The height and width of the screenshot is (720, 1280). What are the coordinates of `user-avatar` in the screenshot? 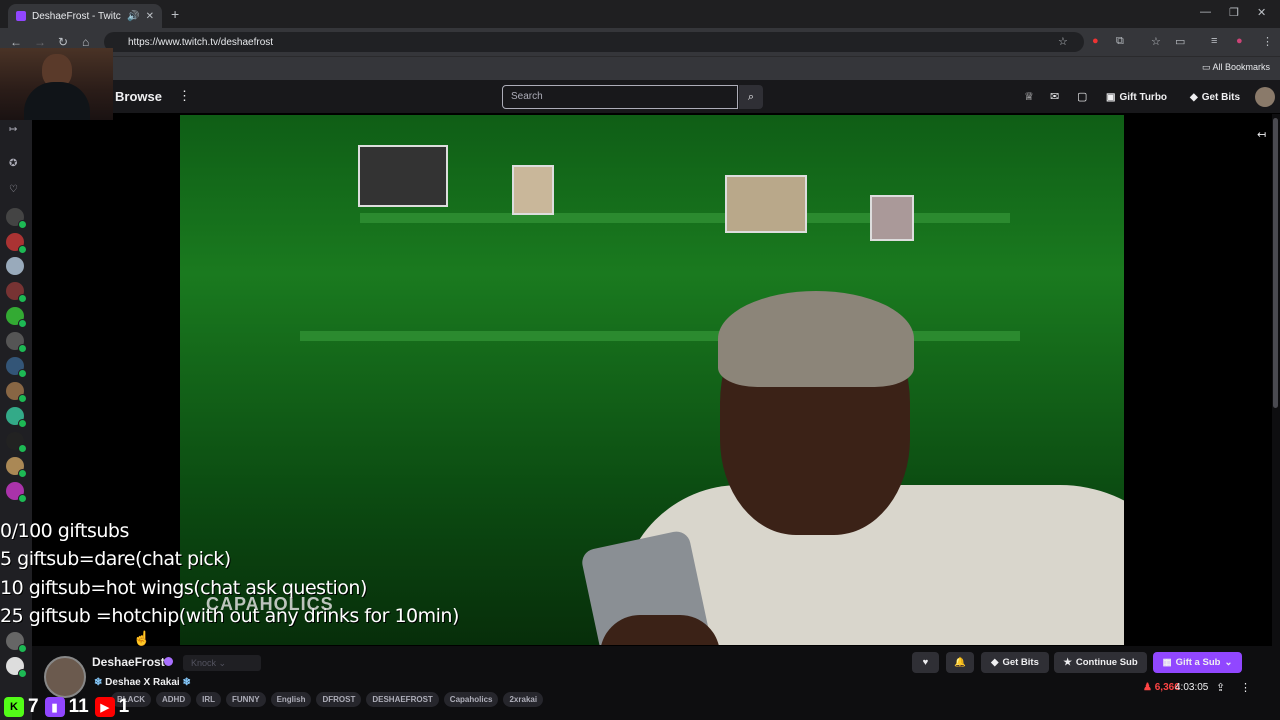 It's located at (1265, 97).